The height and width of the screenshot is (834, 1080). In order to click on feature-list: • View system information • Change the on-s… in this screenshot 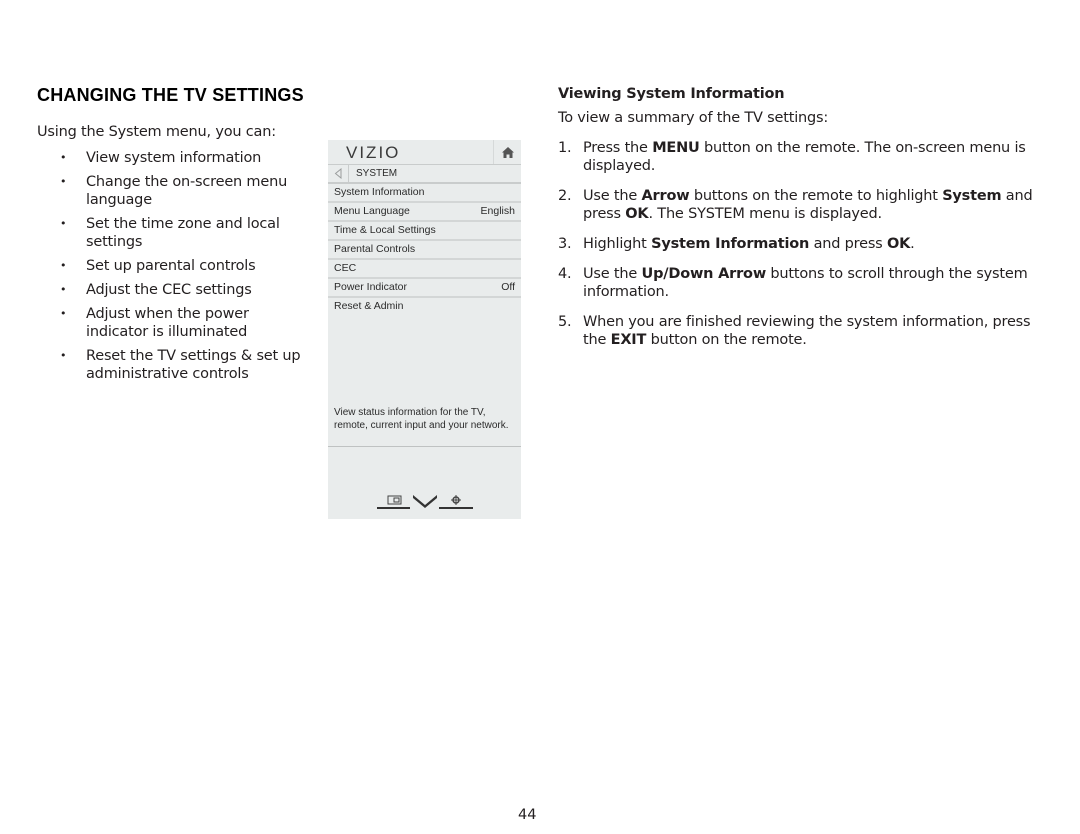, I will do `click(185, 269)`.